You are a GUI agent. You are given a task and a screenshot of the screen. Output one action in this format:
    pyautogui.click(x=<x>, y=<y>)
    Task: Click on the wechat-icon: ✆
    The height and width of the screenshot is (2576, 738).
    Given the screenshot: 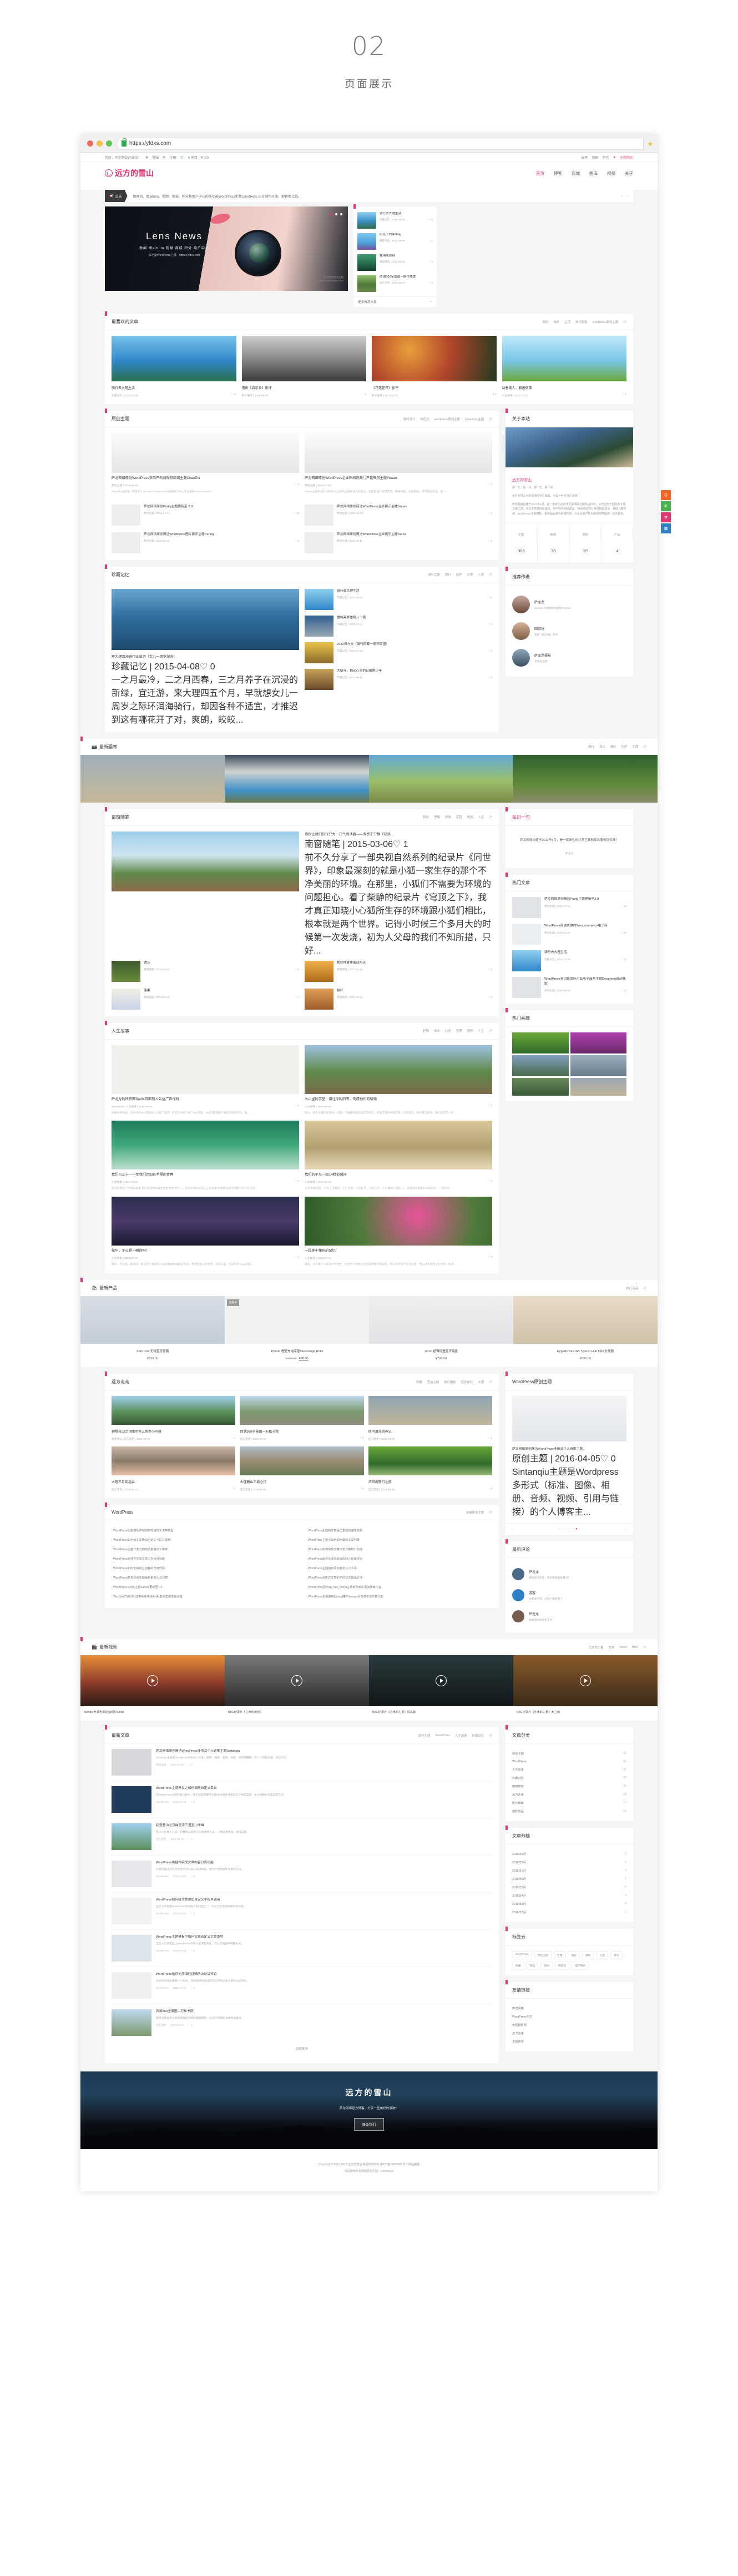 What is the action you would take?
    pyautogui.click(x=666, y=506)
    